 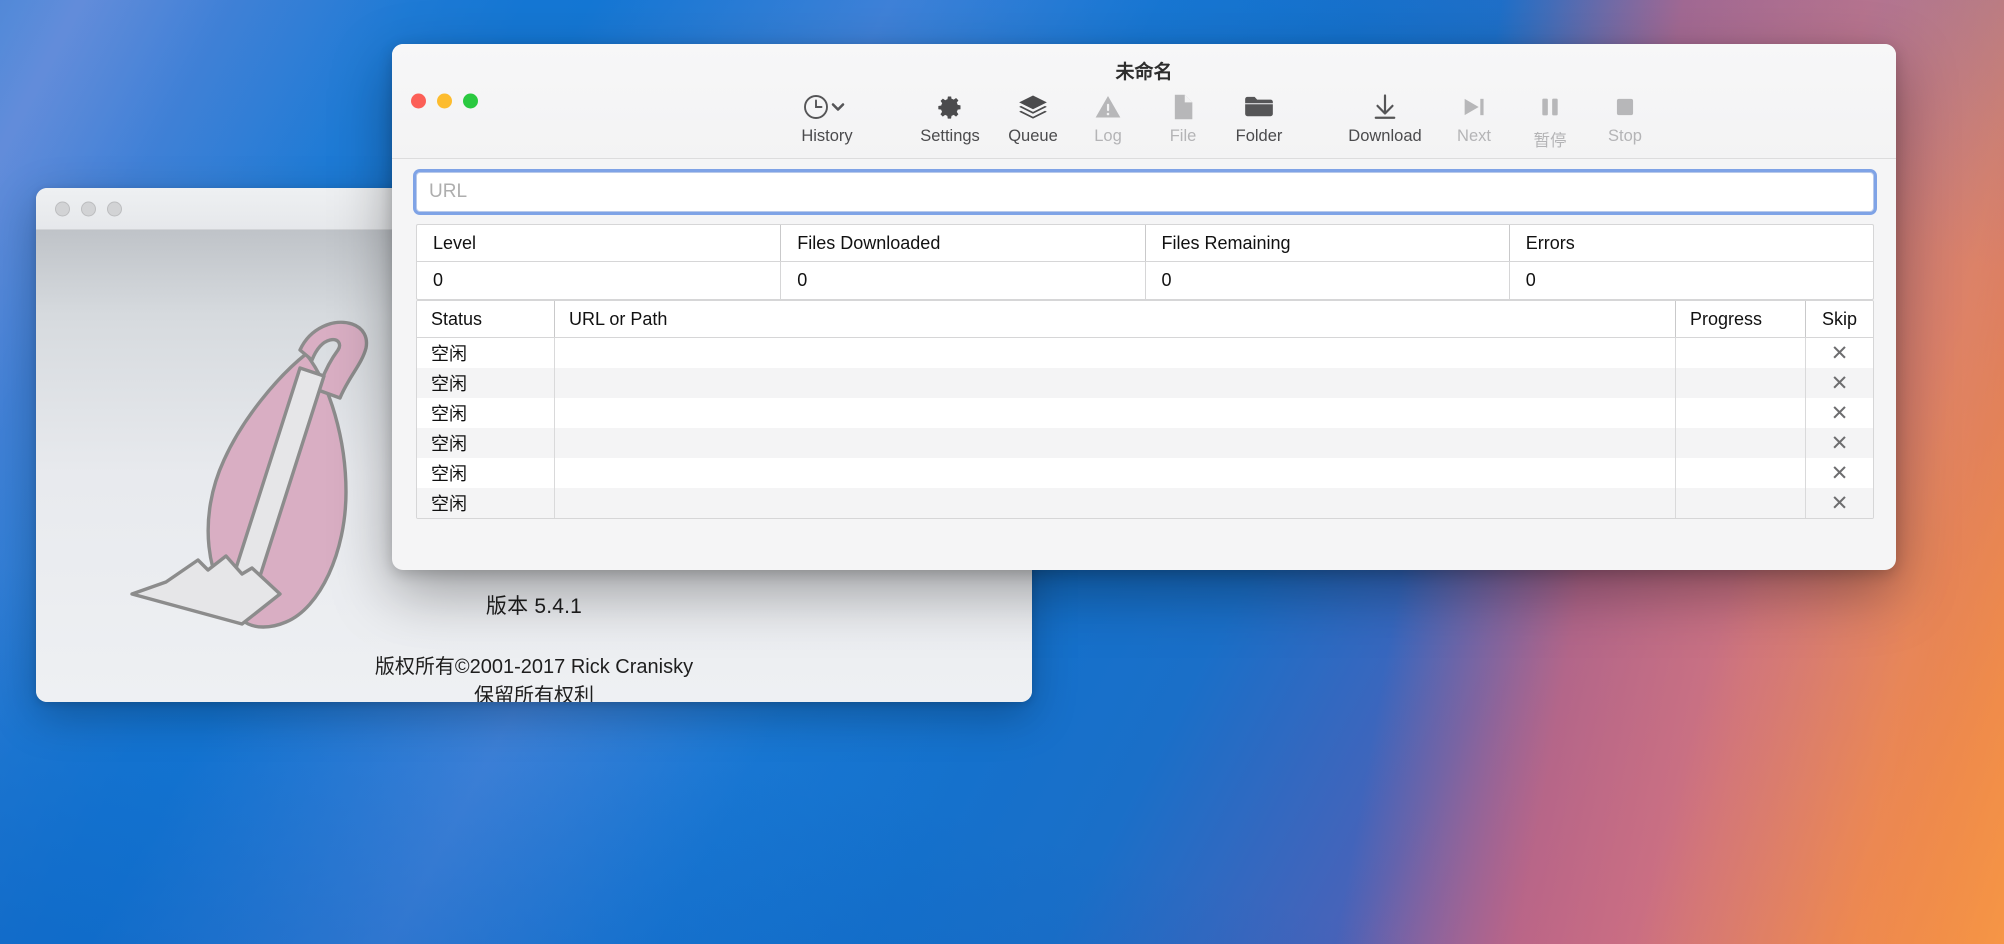 What do you see at coordinates (1839, 319) in the screenshot?
I see `list-header-skip: Skip` at bounding box center [1839, 319].